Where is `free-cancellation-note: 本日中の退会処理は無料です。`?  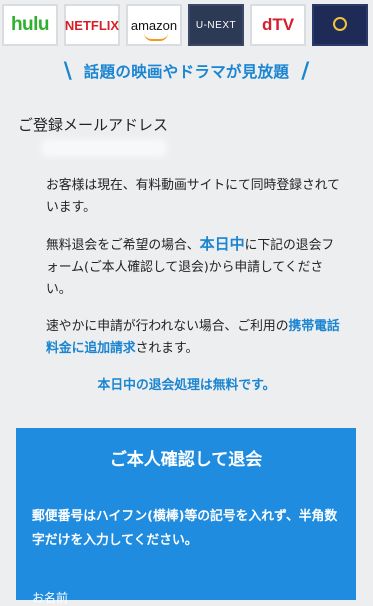
free-cancellation-note: 本日中の退会処理は無料です。 is located at coordinates (186, 385).